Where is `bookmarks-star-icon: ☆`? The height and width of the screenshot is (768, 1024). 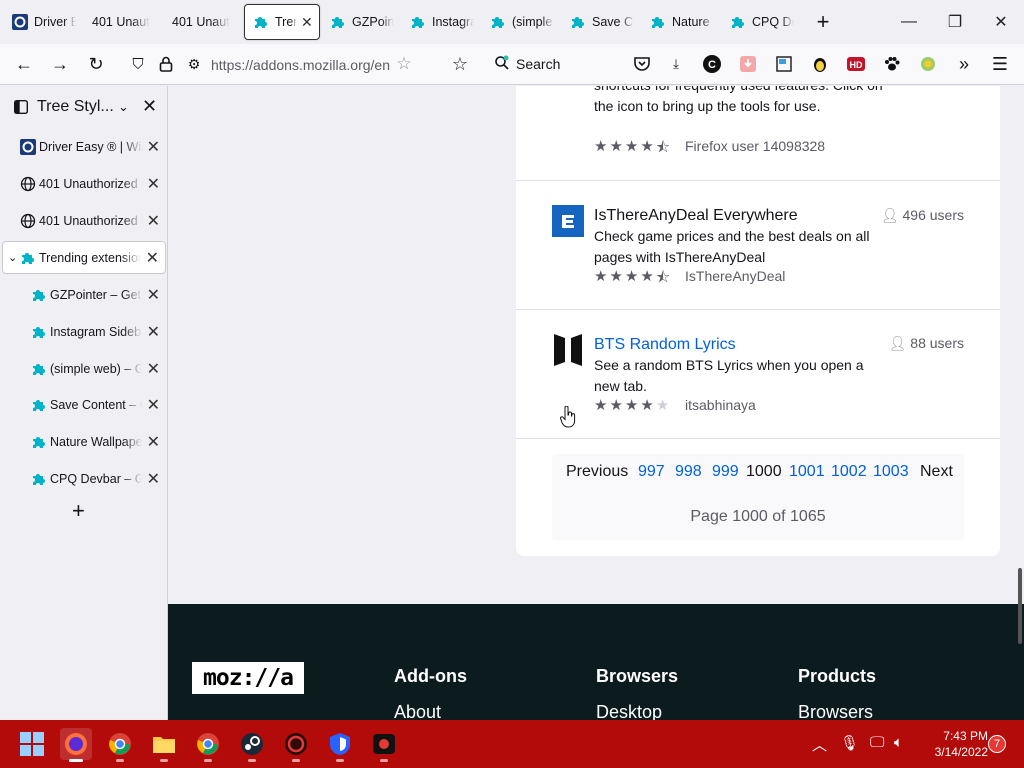 bookmarks-star-icon: ☆ is located at coordinates (460, 64).